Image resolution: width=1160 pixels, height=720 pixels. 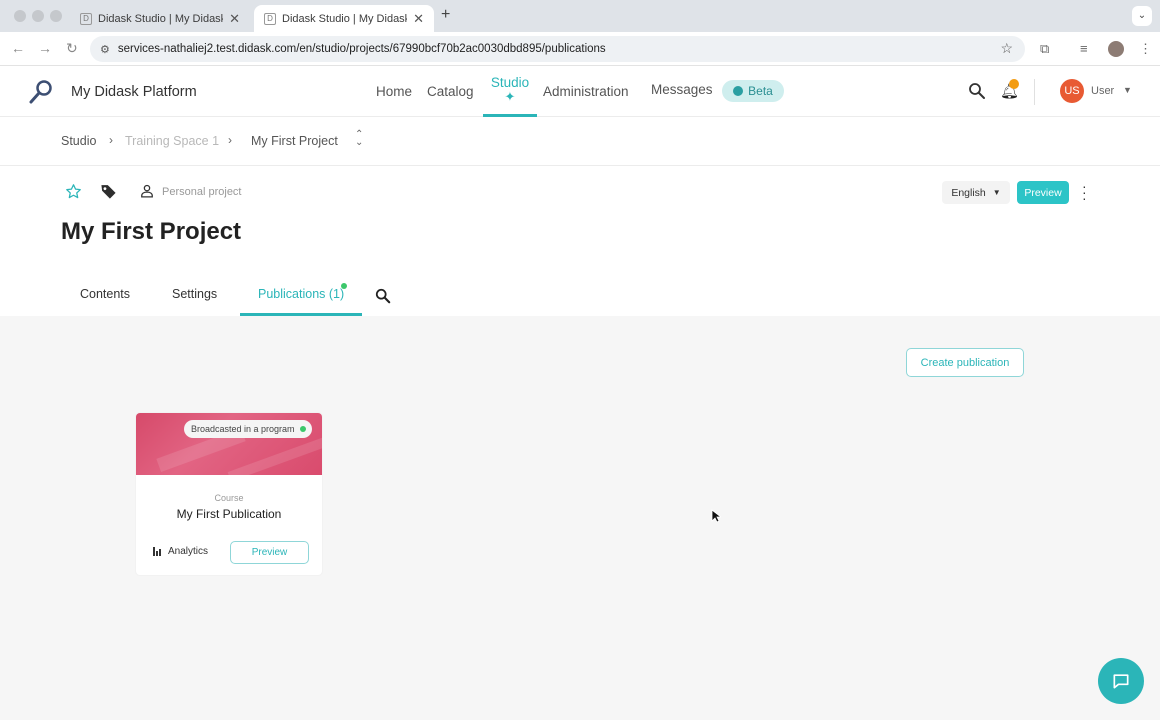 I want to click on avatar: US, so click(x=1072, y=91).